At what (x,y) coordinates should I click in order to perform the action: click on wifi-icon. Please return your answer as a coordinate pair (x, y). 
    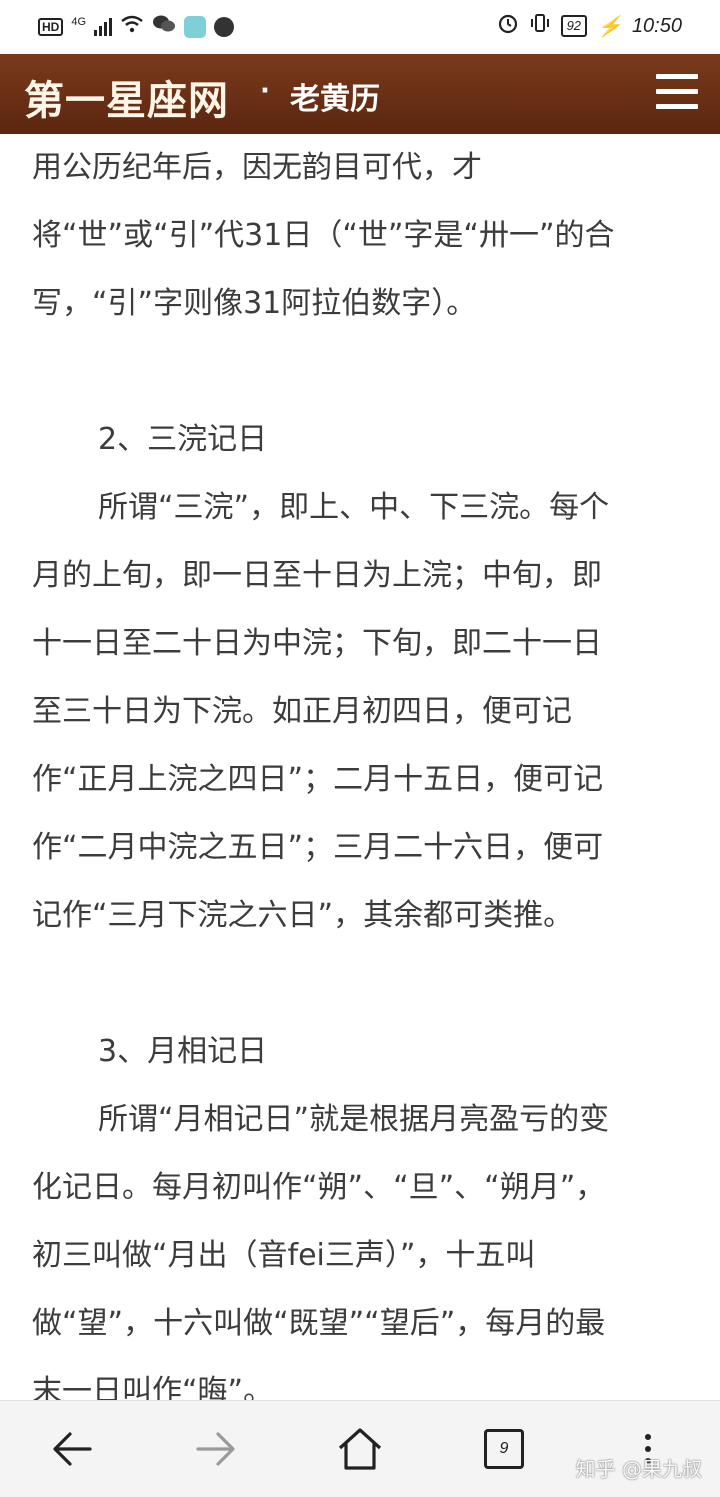
    Looking at the image, I should click on (132, 27).